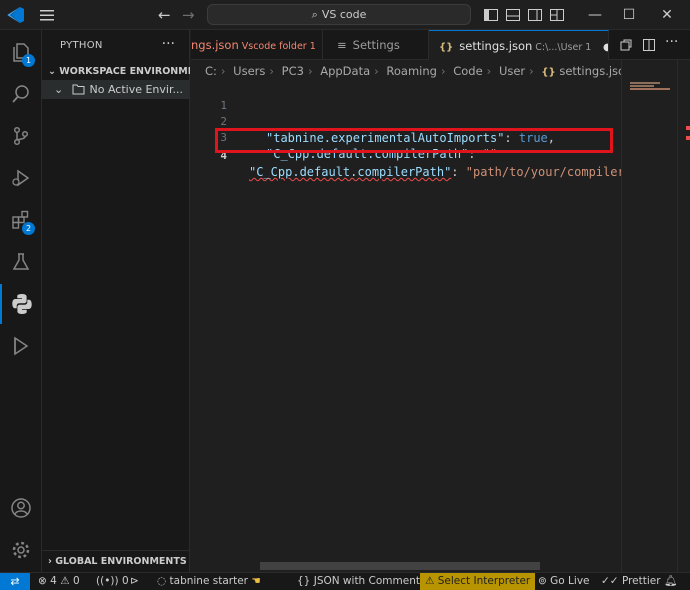  Describe the element at coordinates (21, 52) in the screenshot. I see `explorer-button: 2 1` at that location.